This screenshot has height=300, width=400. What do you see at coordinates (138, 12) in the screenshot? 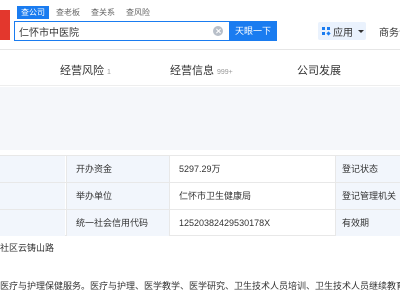
I see `tab-risk: 查风险` at bounding box center [138, 12].